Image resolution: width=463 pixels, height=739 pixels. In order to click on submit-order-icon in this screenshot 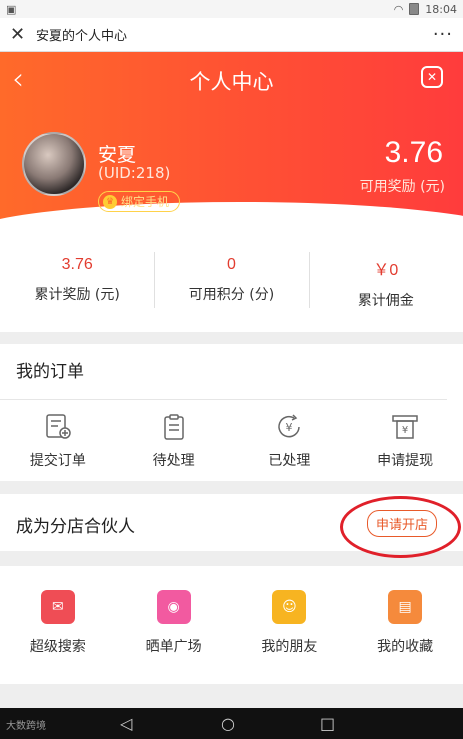, I will do `click(58, 426)`.